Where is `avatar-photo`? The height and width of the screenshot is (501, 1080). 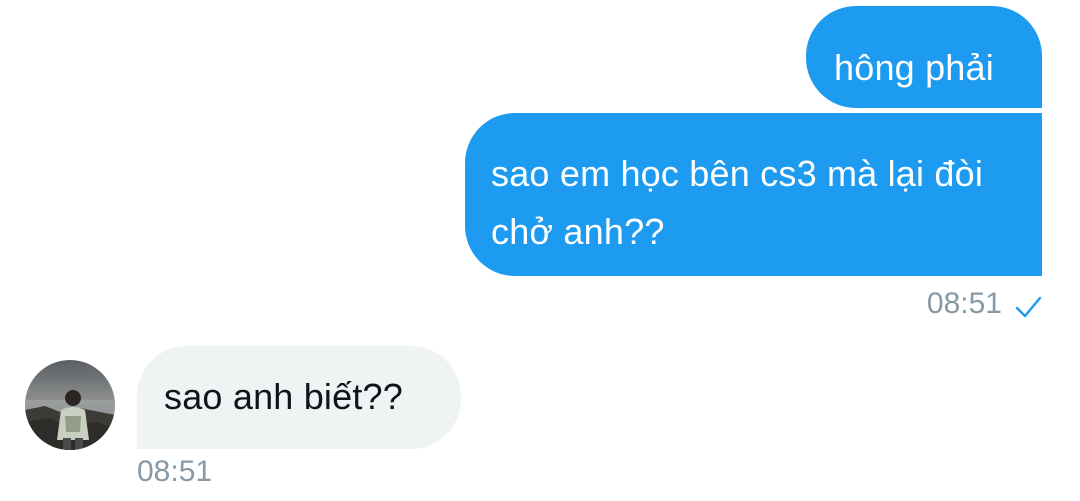 avatar-photo is located at coordinates (70, 405).